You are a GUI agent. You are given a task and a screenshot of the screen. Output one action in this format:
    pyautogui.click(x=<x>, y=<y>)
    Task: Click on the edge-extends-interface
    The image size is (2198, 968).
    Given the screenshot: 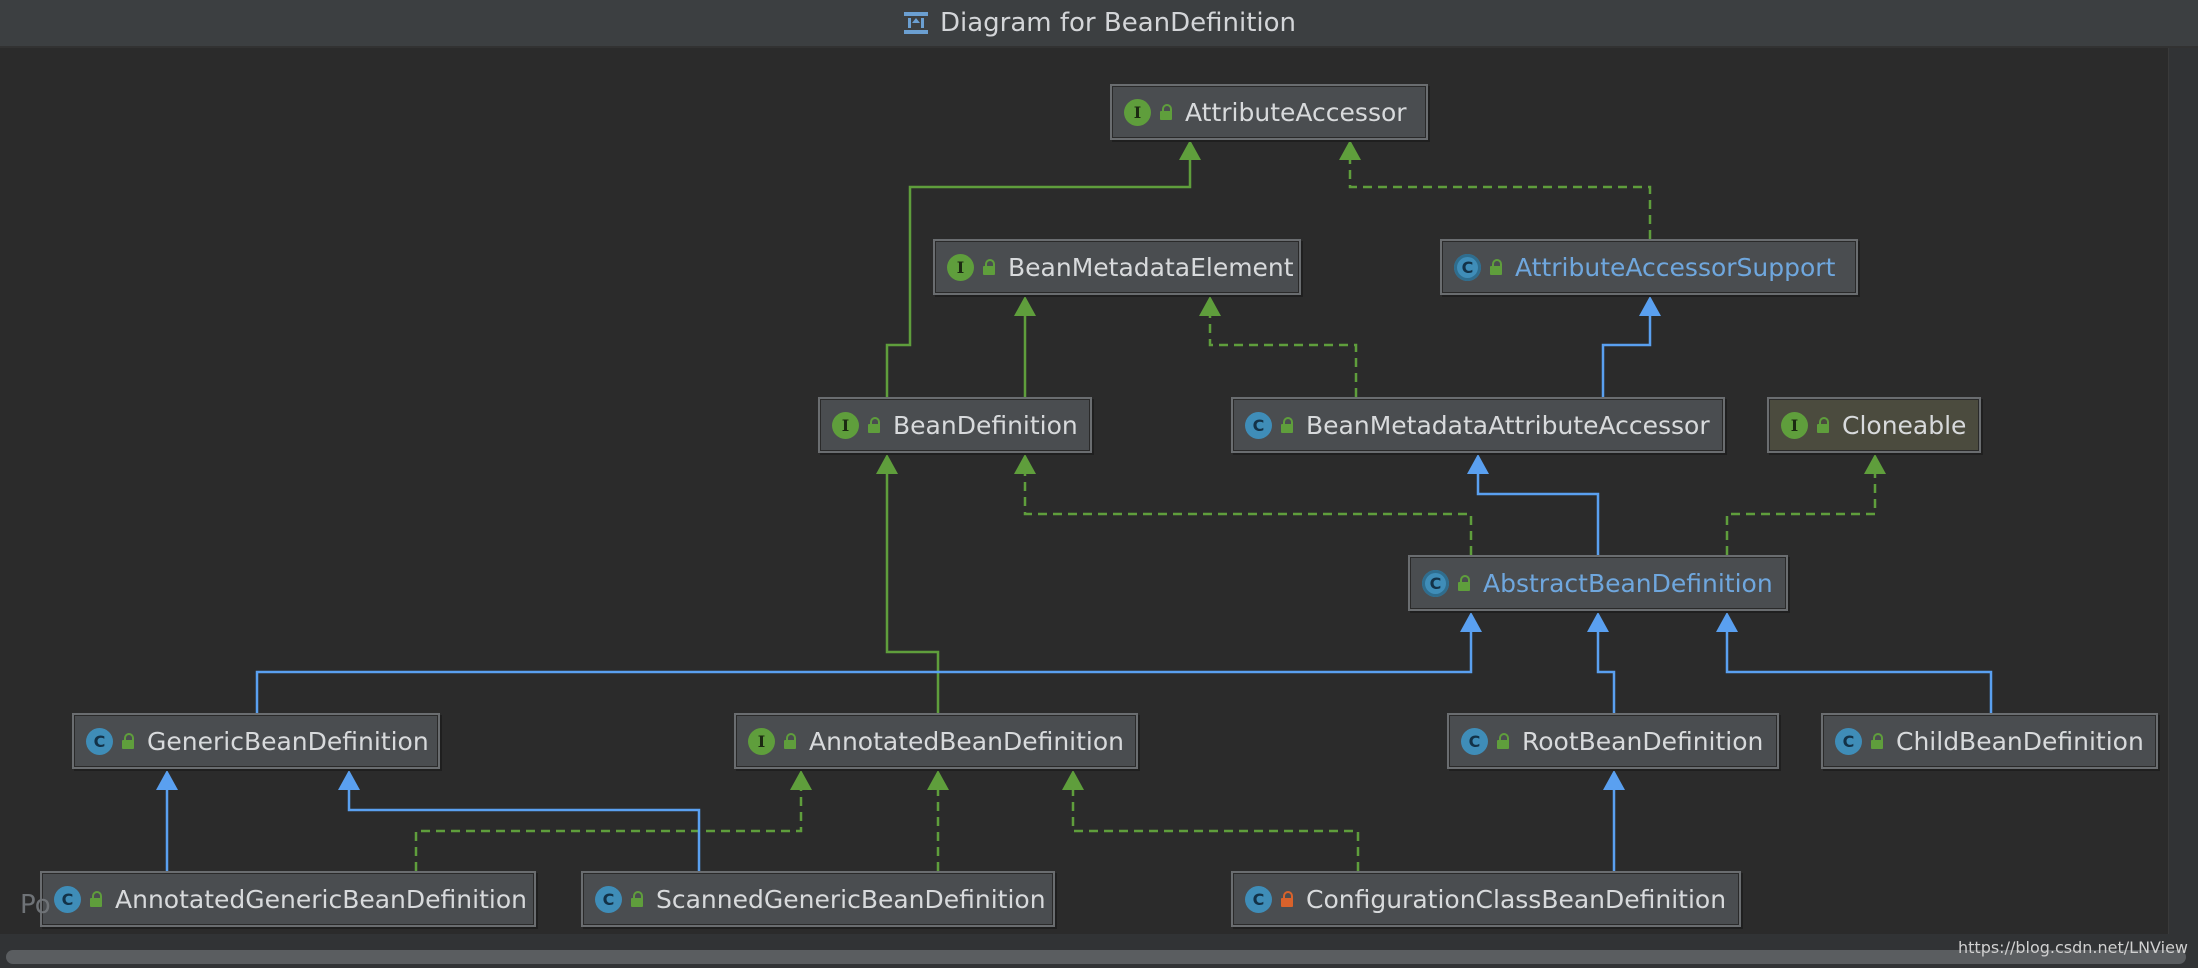 What is the action you would take?
    pyautogui.click(x=912, y=593)
    